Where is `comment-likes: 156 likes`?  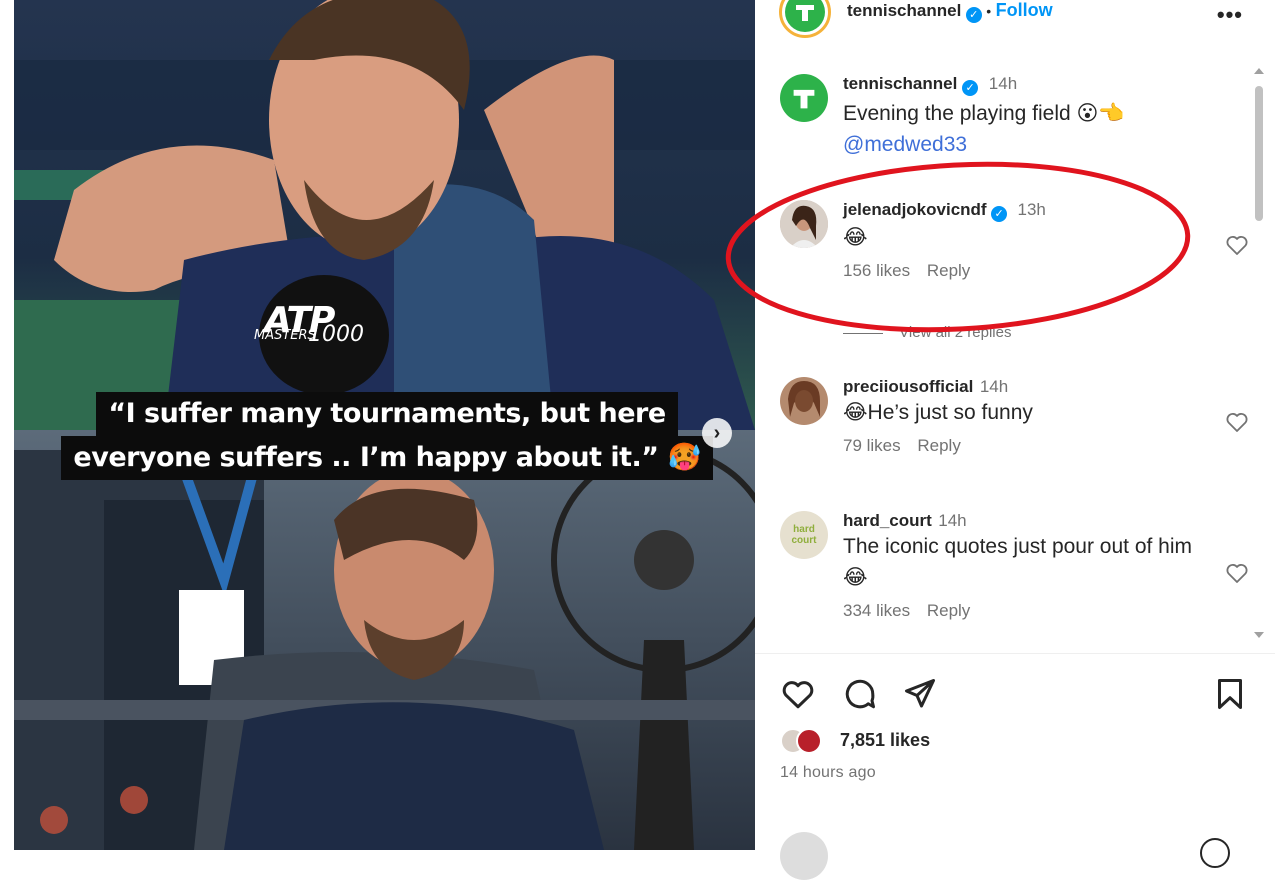
comment-likes: 156 likes is located at coordinates (876, 270).